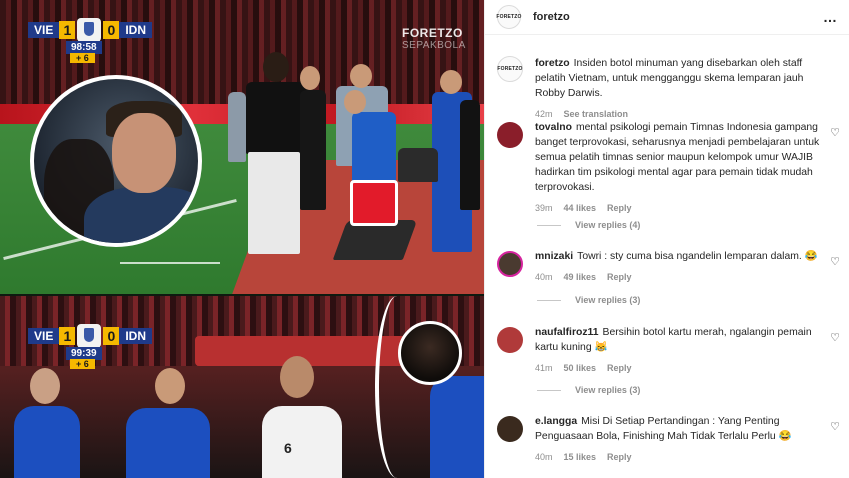  I want to click on referee-head, so click(310, 78).